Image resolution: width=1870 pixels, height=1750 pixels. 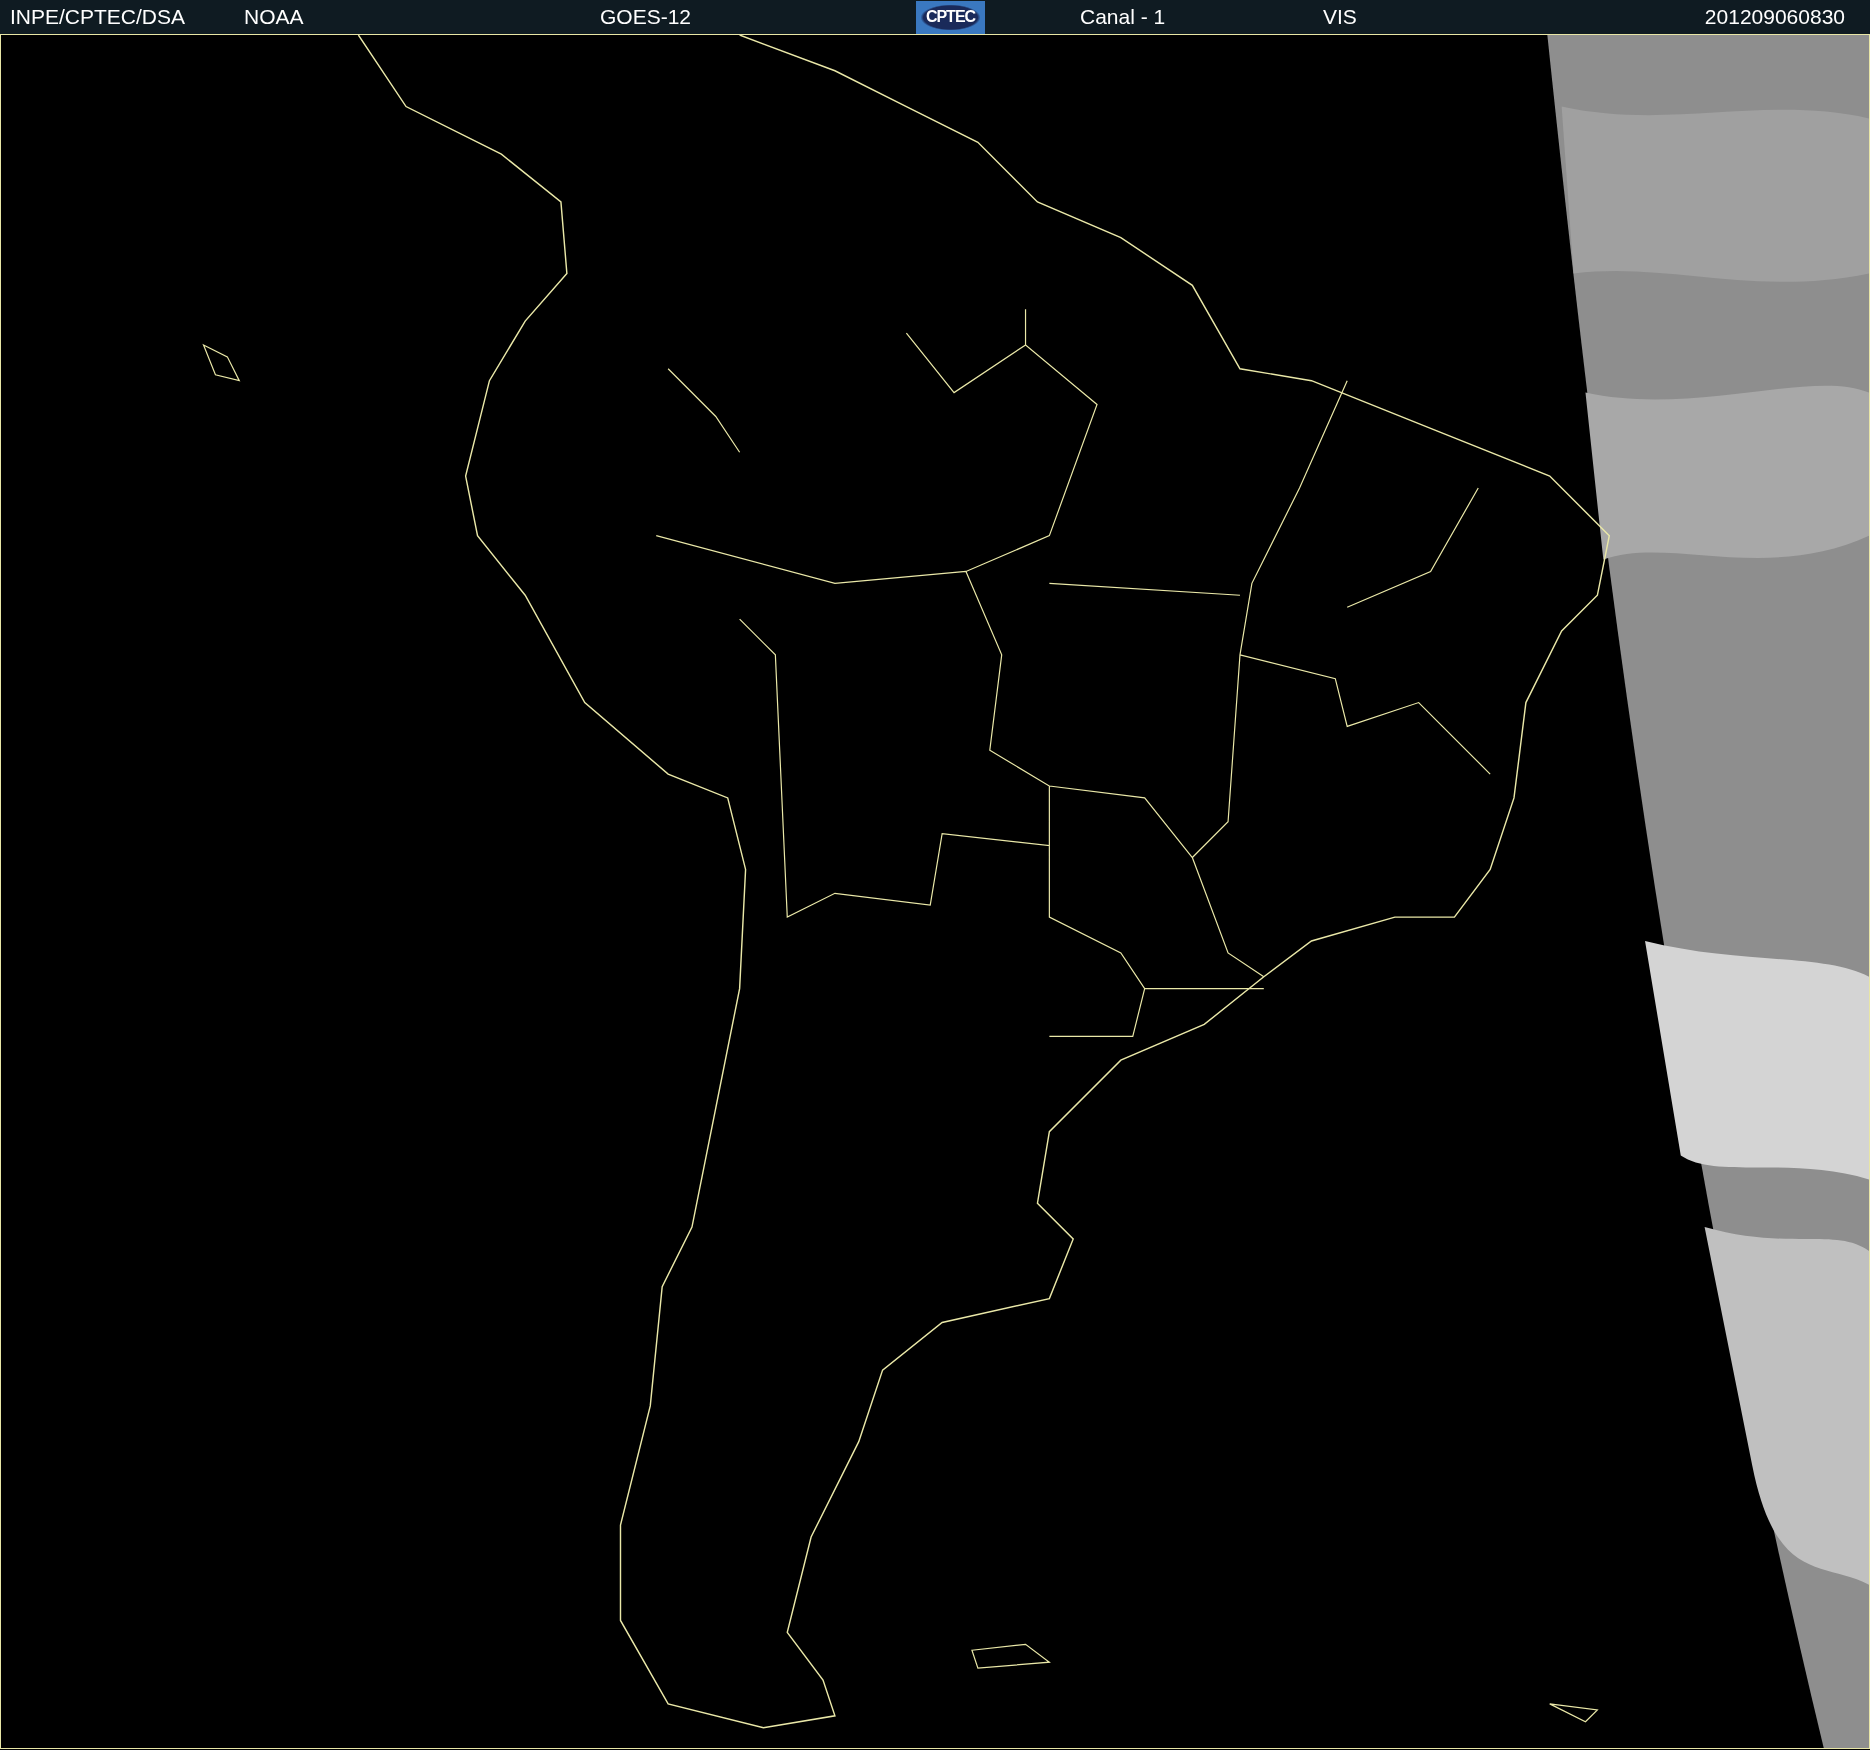 I want to click on channel-label: Canal - 1, so click(x=1123, y=17).